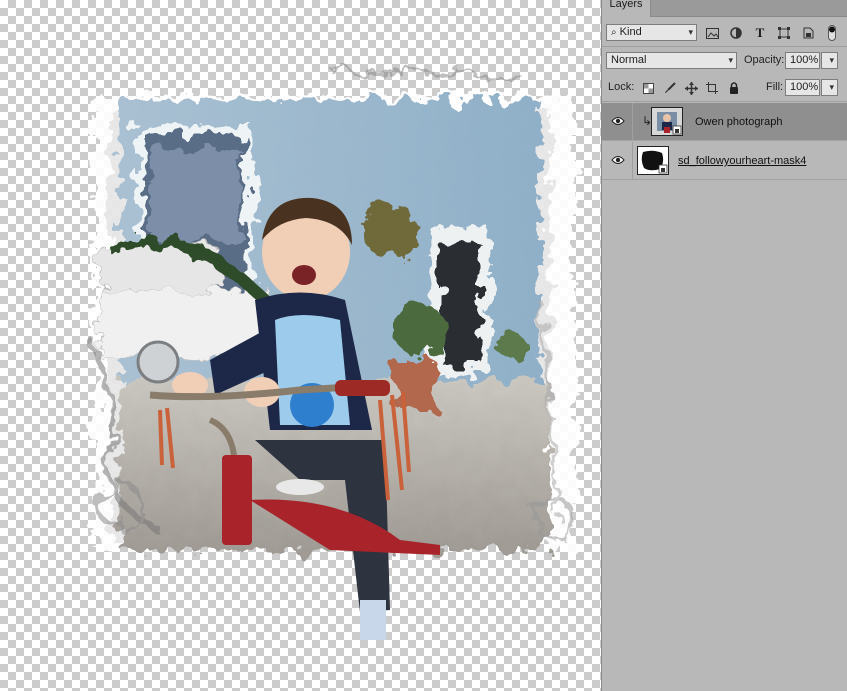 The width and height of the screenshot is (847, 691). I want to click on mask-thumbnail-icon, so click(653, 160).